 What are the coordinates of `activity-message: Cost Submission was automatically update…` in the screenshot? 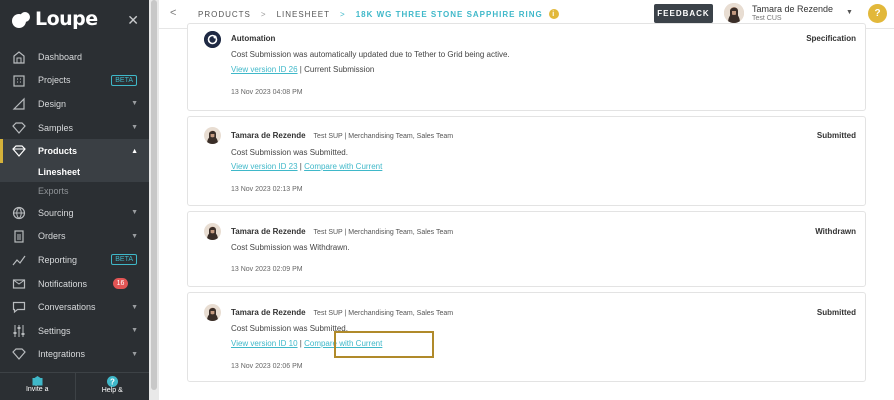 It's located at (370, 54).